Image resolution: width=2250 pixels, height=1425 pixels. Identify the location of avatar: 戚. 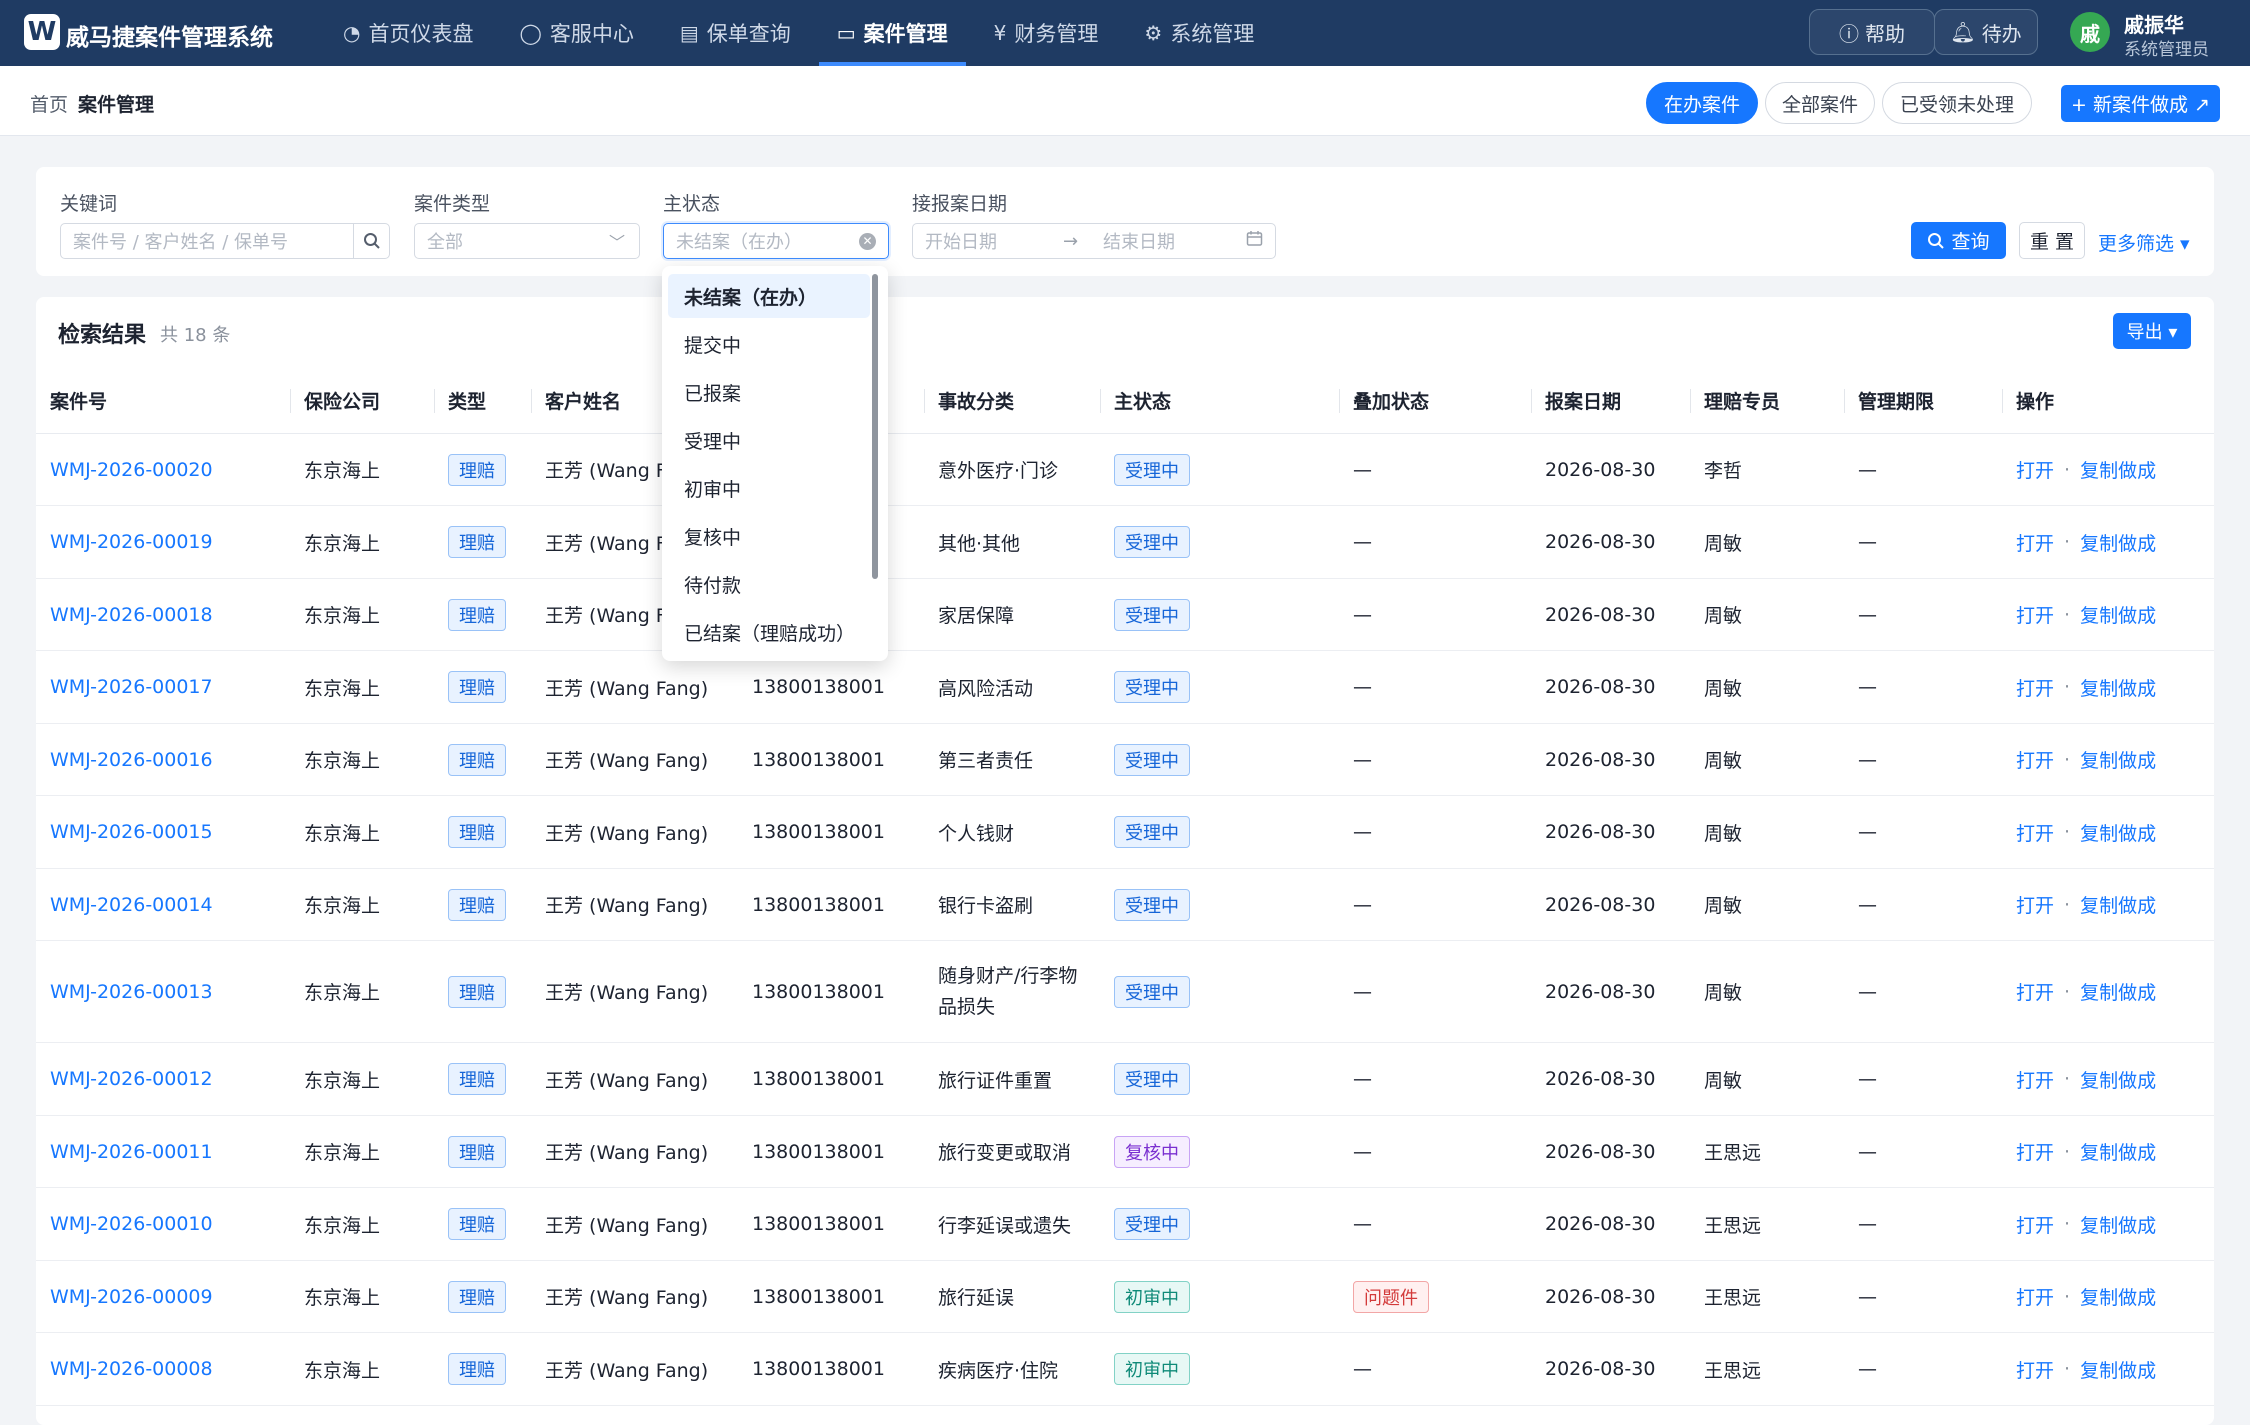
(2090, 32).